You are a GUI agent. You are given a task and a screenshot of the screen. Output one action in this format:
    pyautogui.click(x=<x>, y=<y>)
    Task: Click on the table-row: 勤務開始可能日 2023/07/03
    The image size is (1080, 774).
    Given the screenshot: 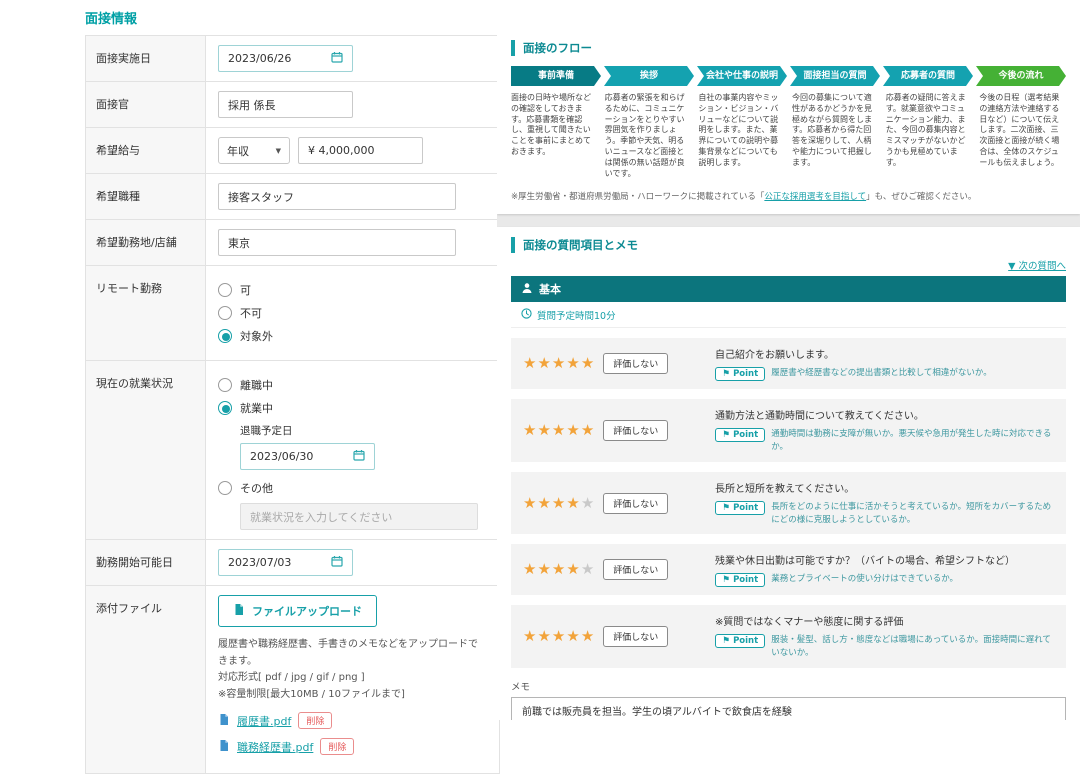 What is the action you would take?
    pyautogui.click(x=292, y=562)
    